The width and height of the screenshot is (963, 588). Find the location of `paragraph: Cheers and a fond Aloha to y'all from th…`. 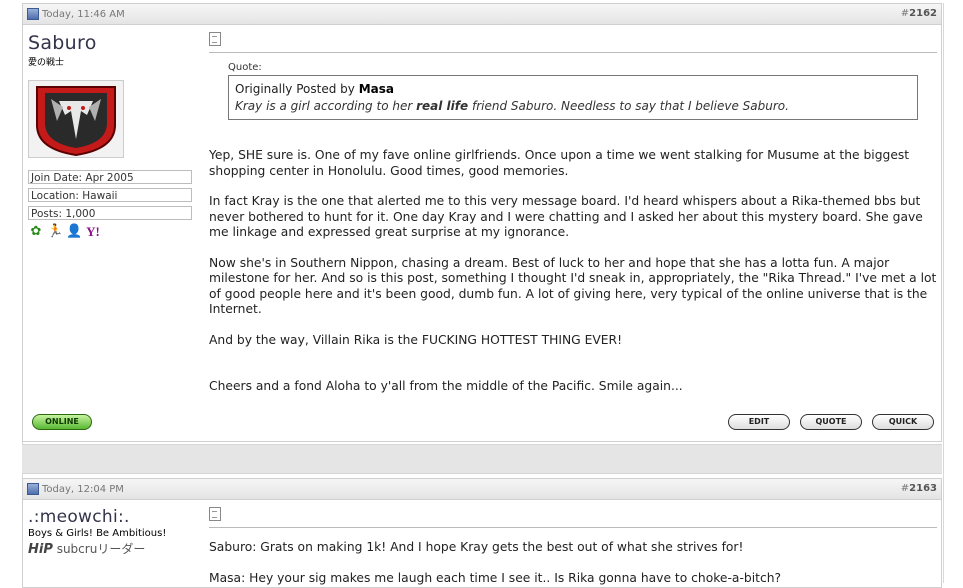

paragraph: Cheers and a fond Aloha to y'all from th… is located at coordinates (446, 386).